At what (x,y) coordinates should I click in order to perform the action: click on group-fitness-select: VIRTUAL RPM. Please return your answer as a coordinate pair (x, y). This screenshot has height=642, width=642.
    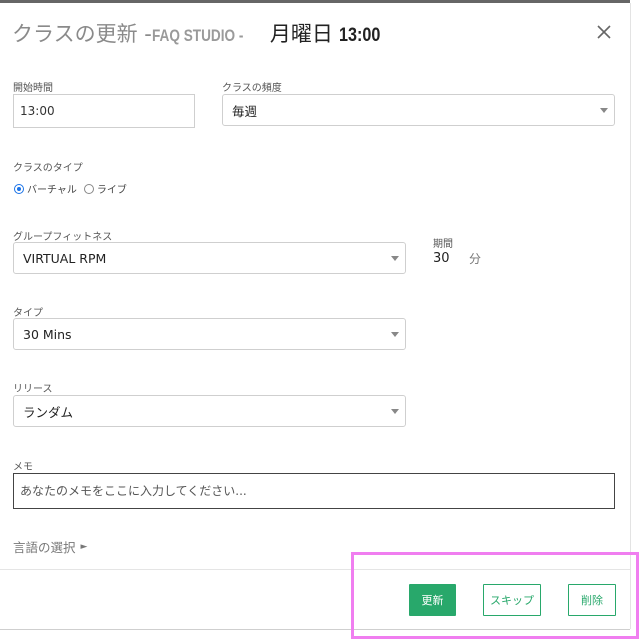
    Looking at the image, I should click on (209, 258).